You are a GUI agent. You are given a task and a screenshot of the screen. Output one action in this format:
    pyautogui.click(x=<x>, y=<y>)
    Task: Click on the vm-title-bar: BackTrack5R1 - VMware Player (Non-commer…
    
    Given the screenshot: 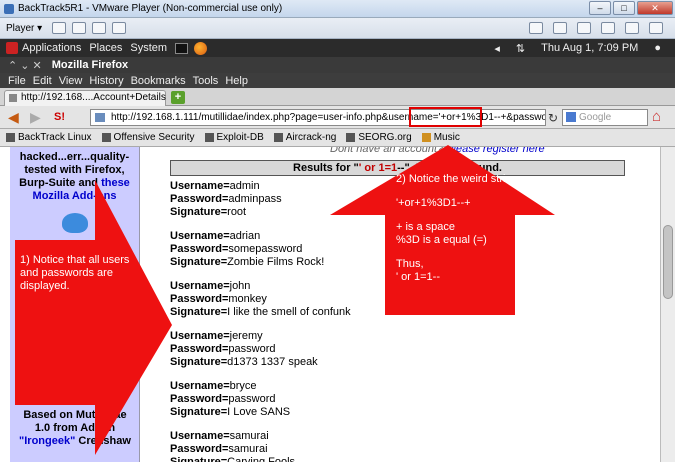 What is the action you would take?
    pyautogui.click(x=337, y=9)
    